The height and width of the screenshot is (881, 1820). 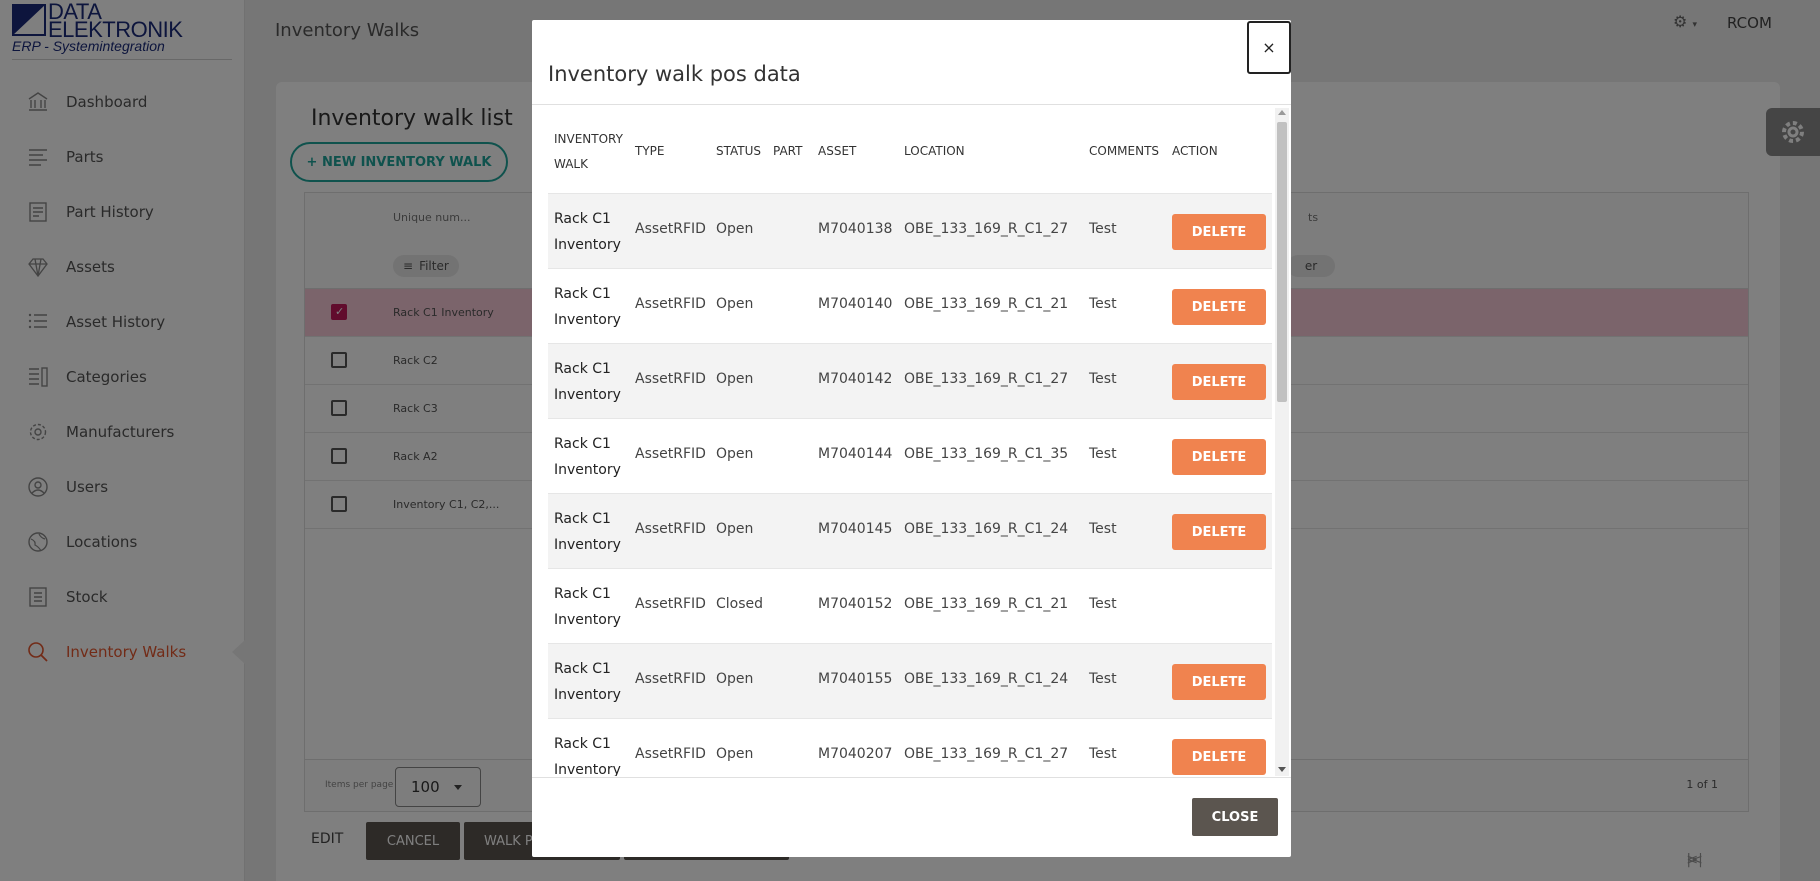 I want to click on column-header-status: STATUS, so click(x=738, y=151).